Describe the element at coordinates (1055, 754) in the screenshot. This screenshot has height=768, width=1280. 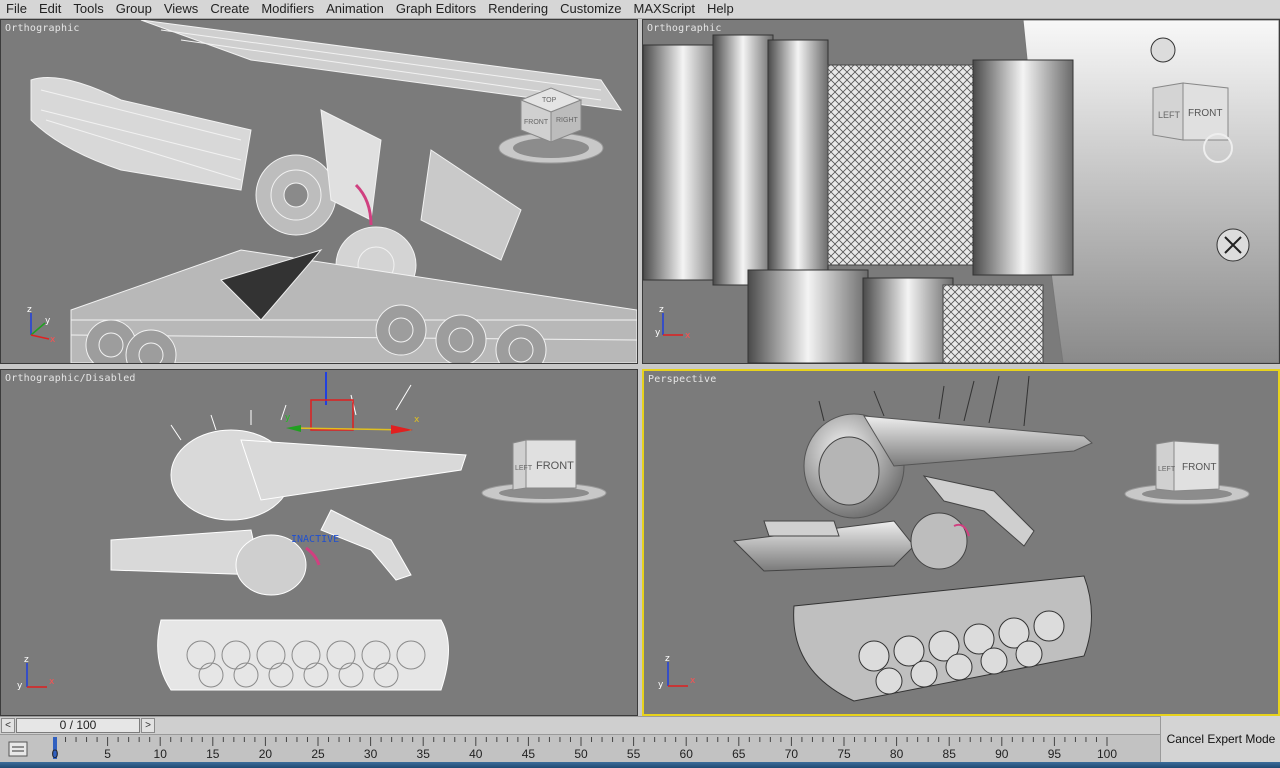
I see `frame-tick-label: 95` at that location.